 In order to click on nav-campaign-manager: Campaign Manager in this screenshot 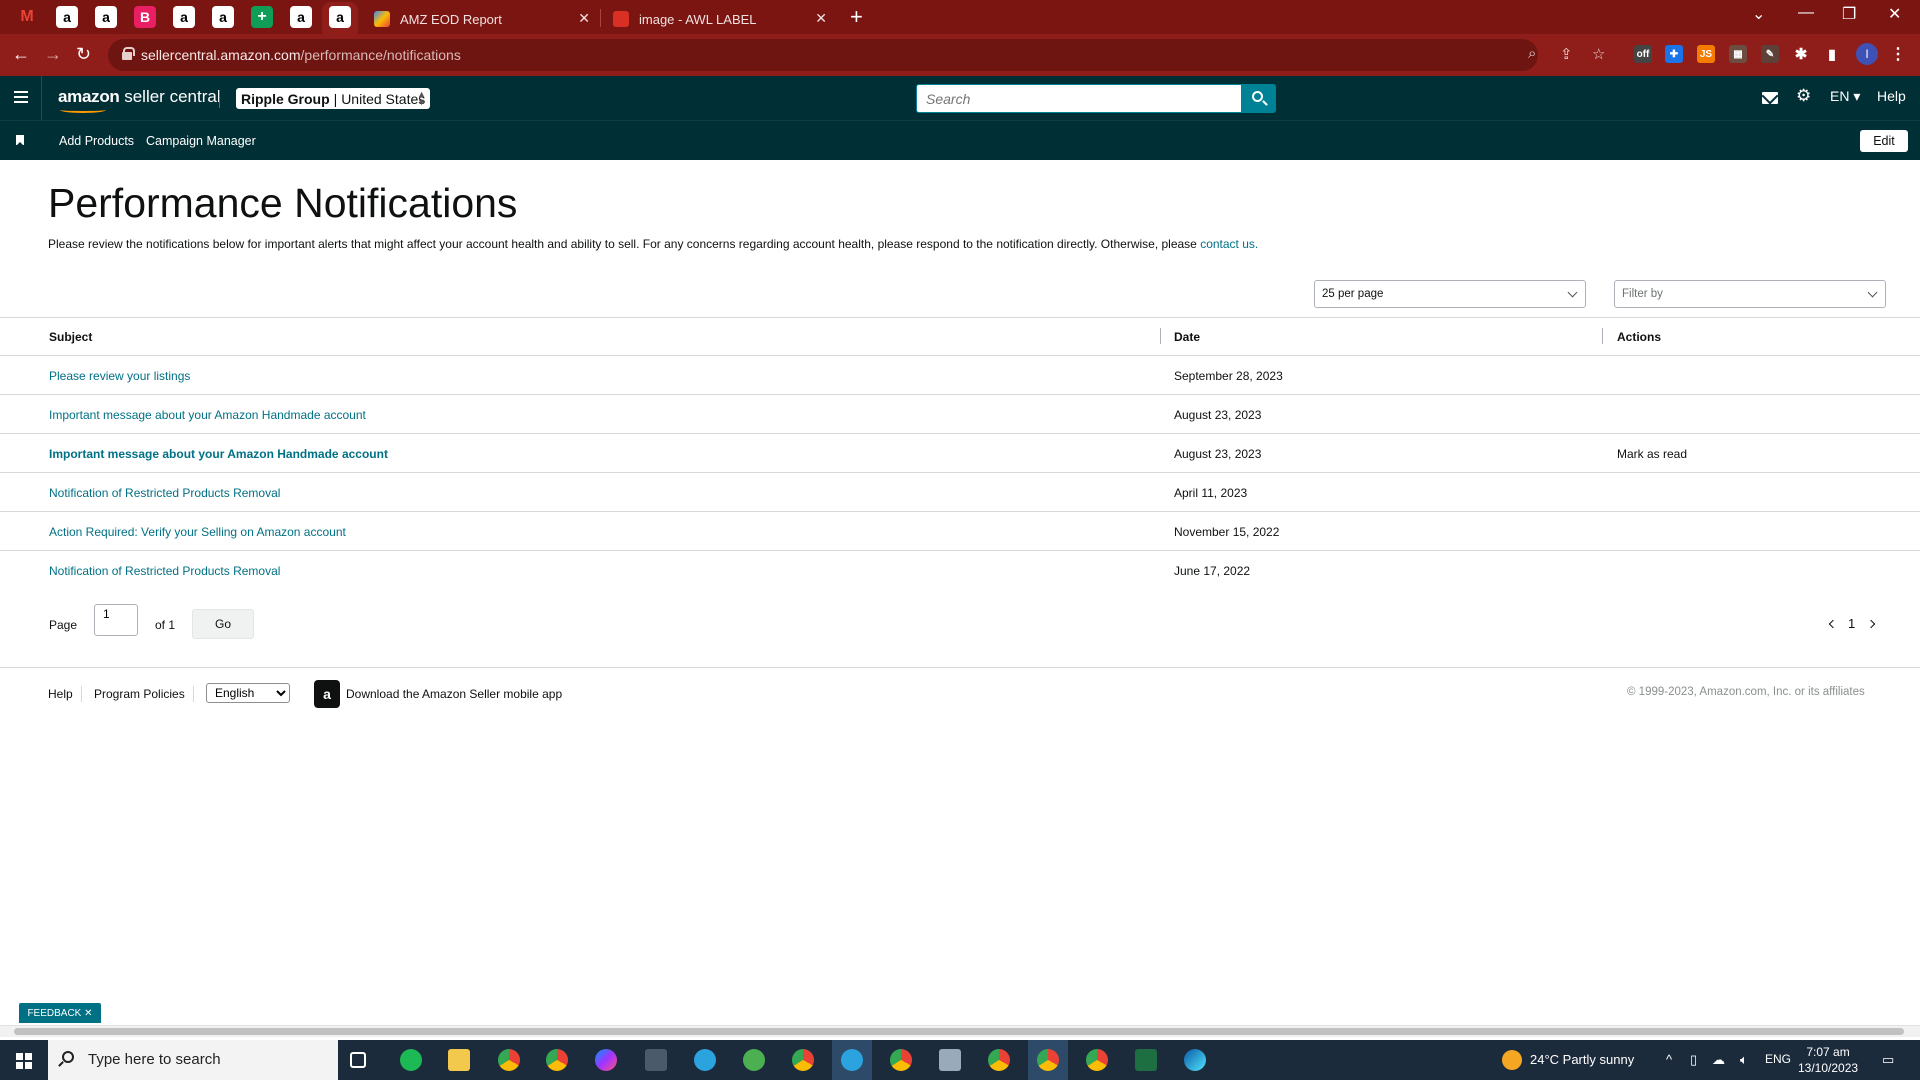, I will do `click(201, 141)`.